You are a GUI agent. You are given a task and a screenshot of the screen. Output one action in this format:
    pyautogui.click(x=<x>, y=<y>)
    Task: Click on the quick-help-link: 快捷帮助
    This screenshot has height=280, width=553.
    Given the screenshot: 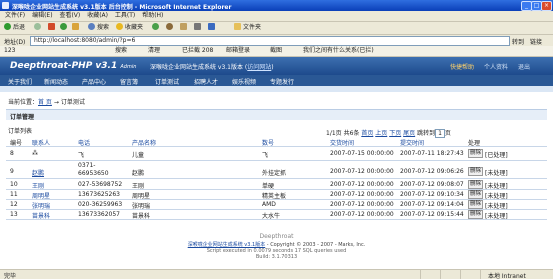 What is the action you would take?
    pyautogui.click(x=462, y=66)
    